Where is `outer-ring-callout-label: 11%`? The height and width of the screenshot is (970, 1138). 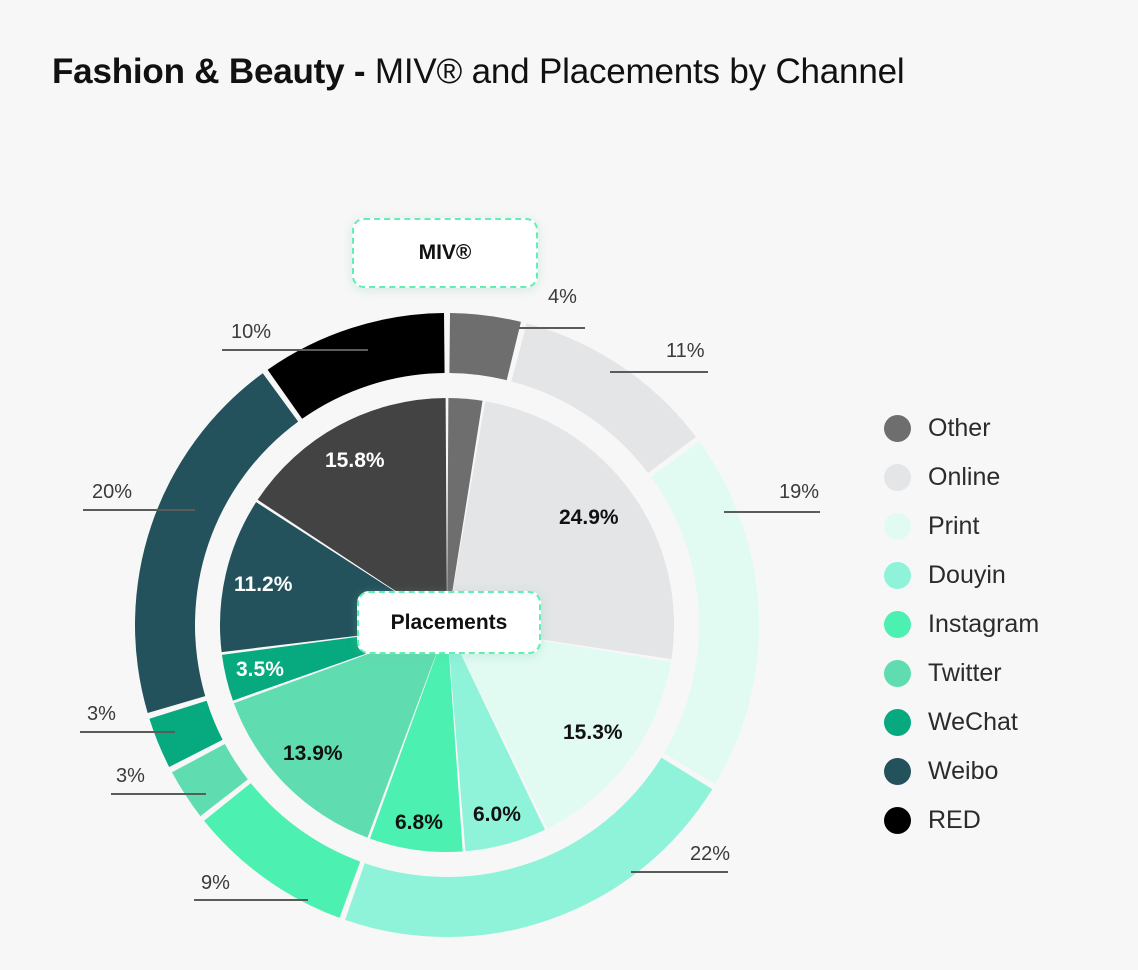 outer-ring-callout-label: 11% is located at coordinates (685, 351).